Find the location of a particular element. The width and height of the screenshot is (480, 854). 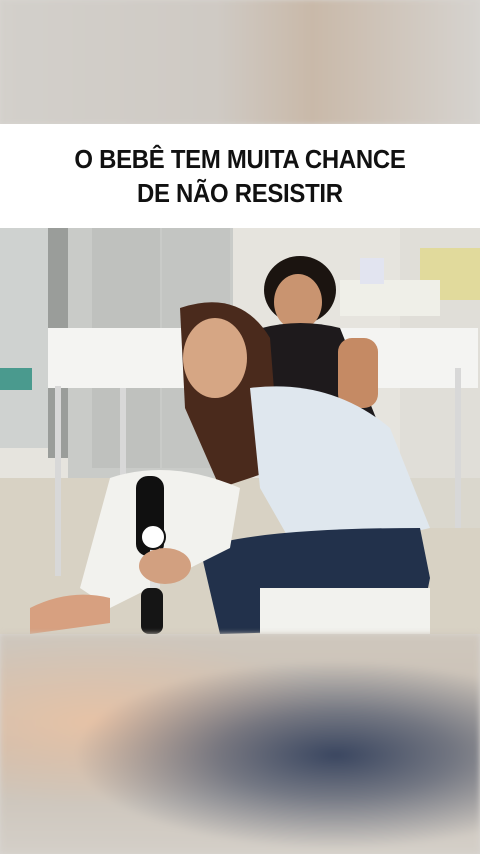

caption-line-2: DE NÃO RESISTIR is located at coordinates (240, 193).